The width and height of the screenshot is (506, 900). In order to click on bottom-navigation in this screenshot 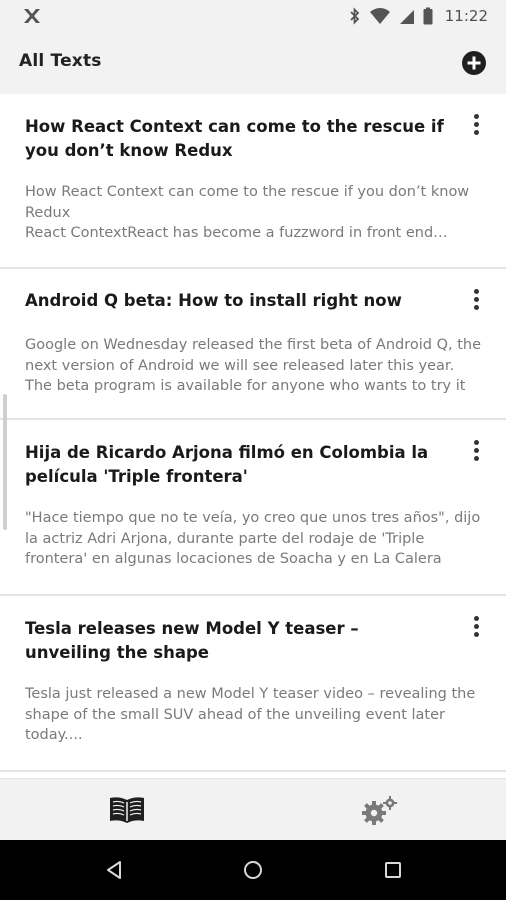, I will do `click(253, 809)`.